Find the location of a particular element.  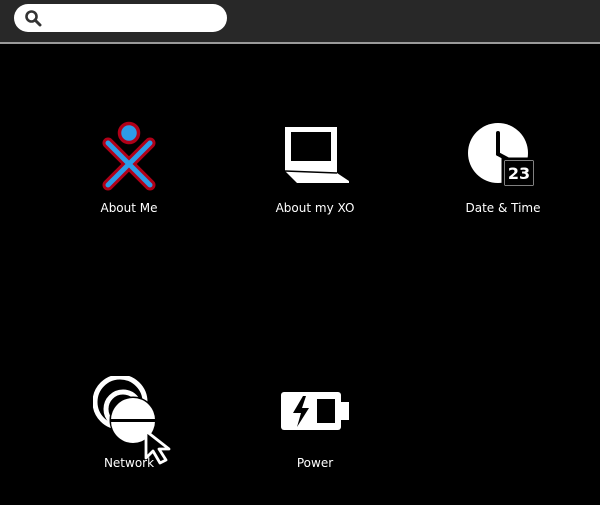

laptop-icon is located at coordinates (316, 155).